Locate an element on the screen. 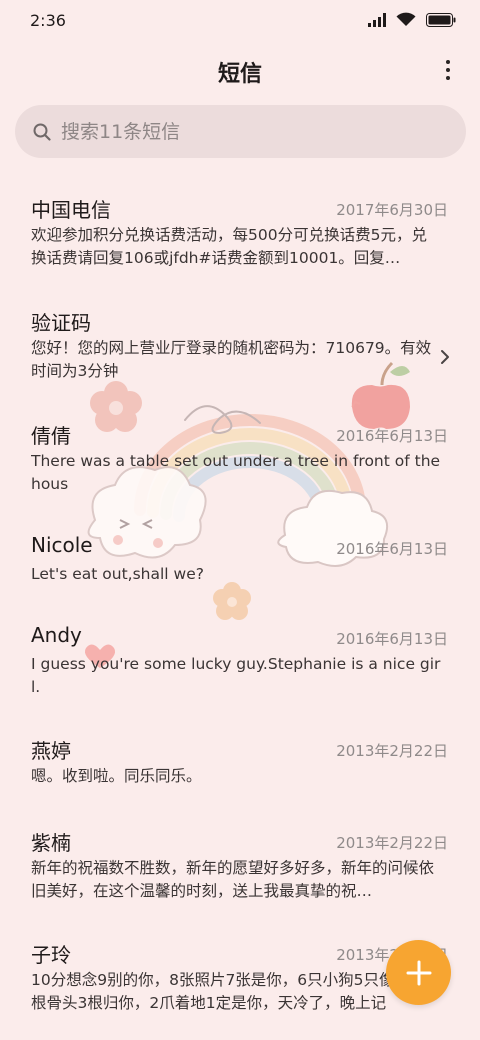  sender-name: Nicole is located at coordinates (62, 545).